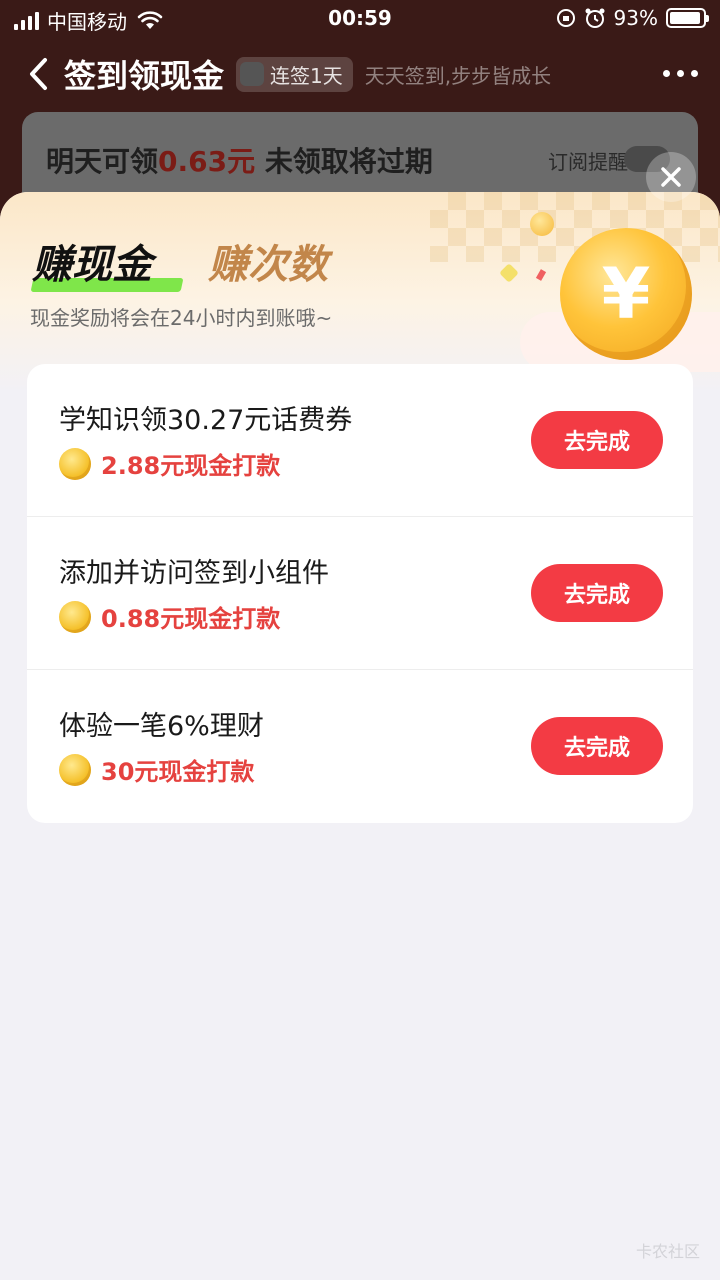 The height and width of the screenshot is (1280, 720). I want to click on yuan-coin-icon: ¥, so click(626, 294).